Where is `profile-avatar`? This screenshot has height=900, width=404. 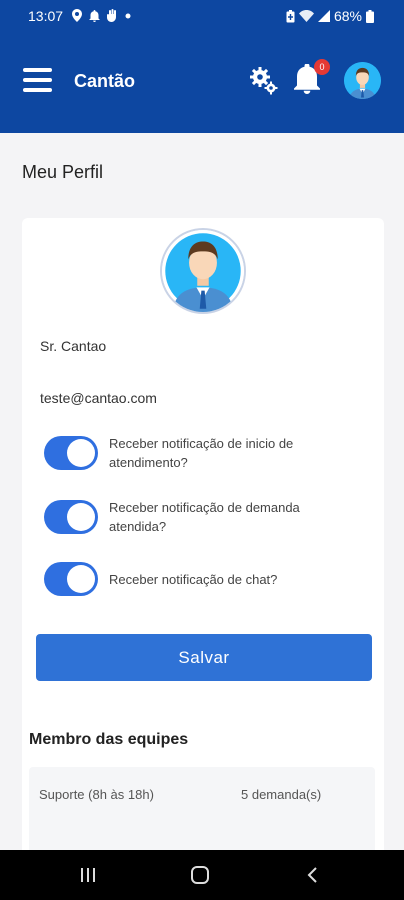 profile-avatar is located at coordinates (203, 271).